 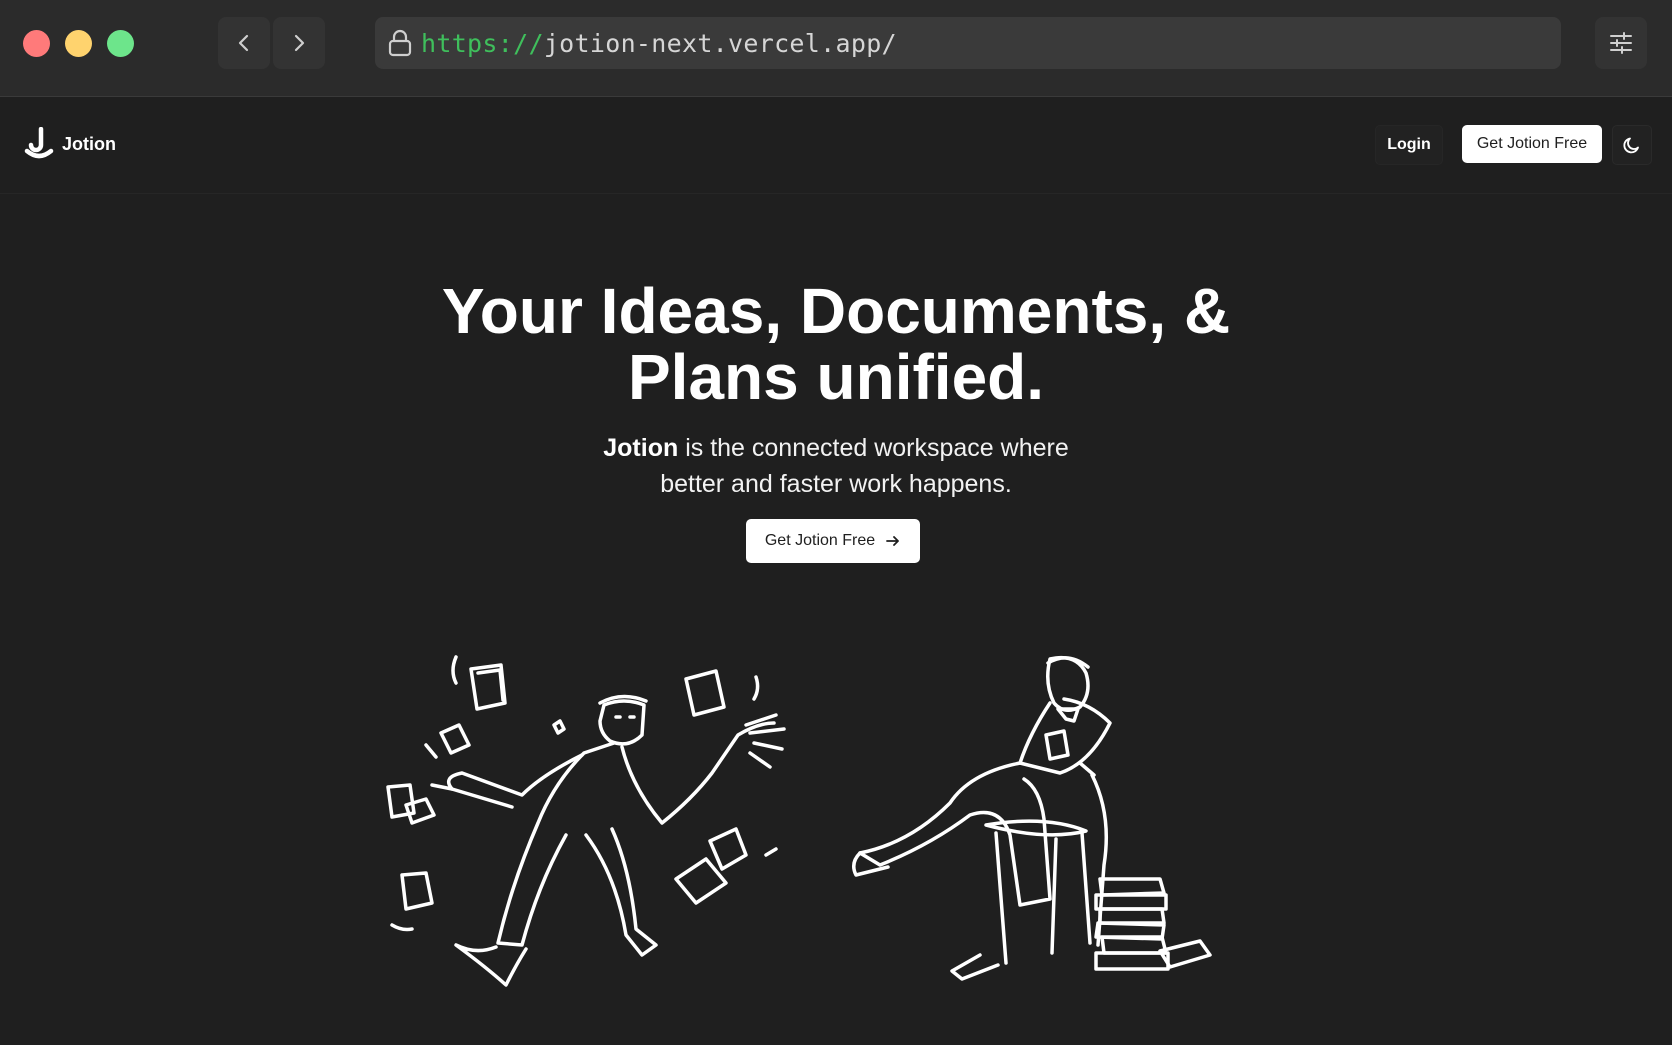 I want to click on hero-get-jotion-free-button: Get Jotion Free, so click(x=833, y=541).